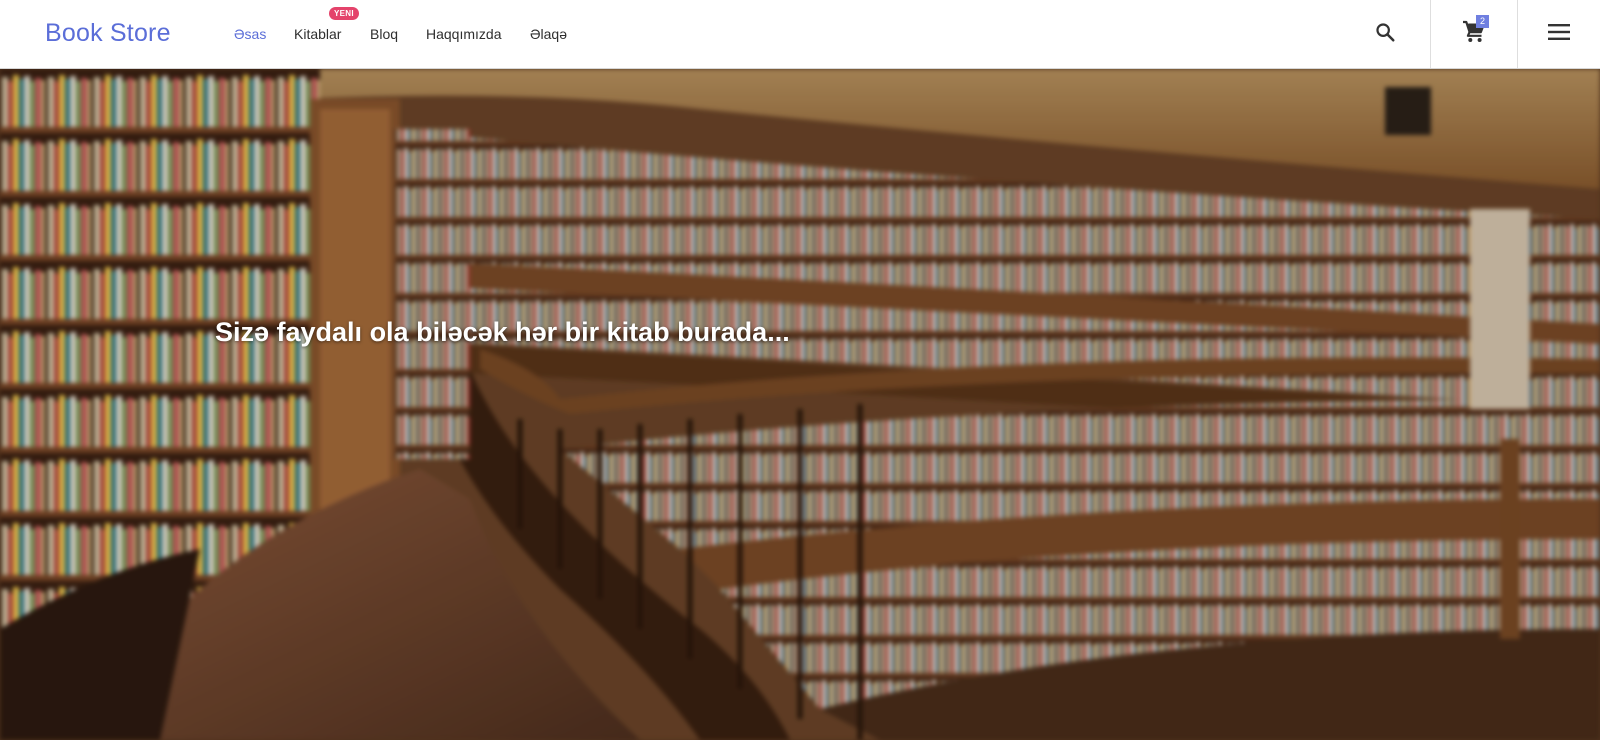  I want to click on nav-item-about: Haqqımızda, so click(463, 34).